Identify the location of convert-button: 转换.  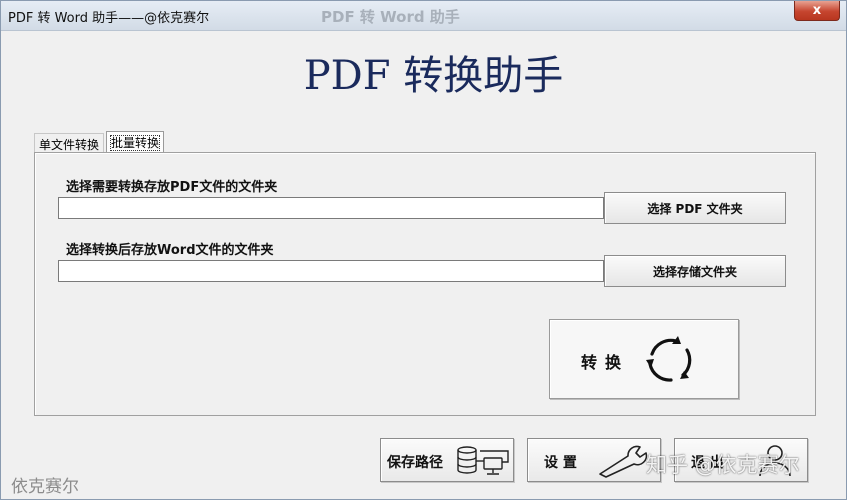
(644, 359).